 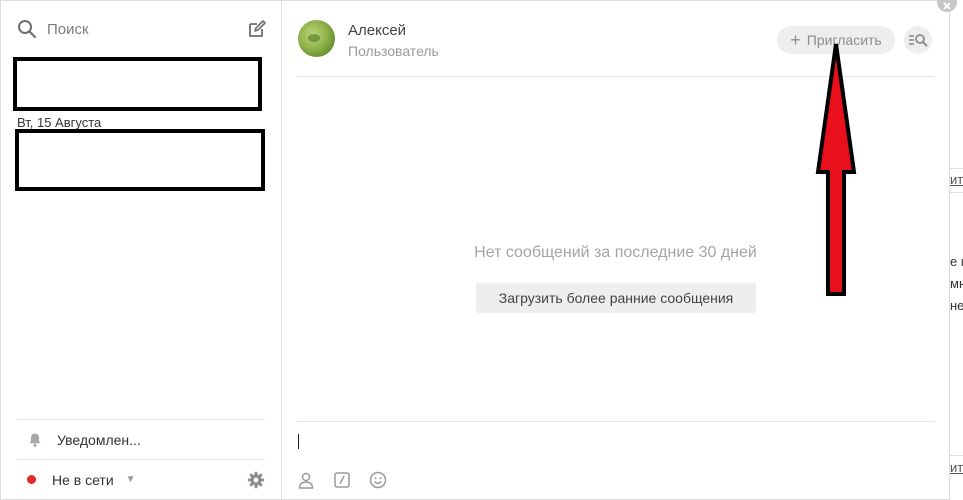 What do you see at coordinates (83, 480) in the screenshot?
I see `status-label: Не в сети` at bounding box center [83, 480].